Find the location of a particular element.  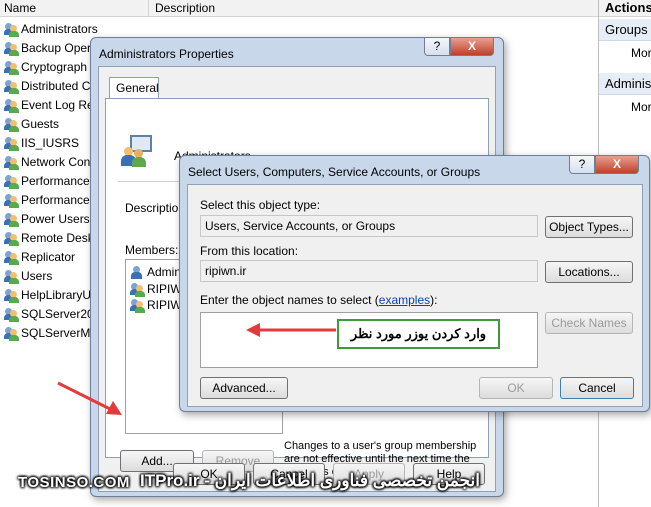

arrowhead-icon is located at coordinates (253, 330).